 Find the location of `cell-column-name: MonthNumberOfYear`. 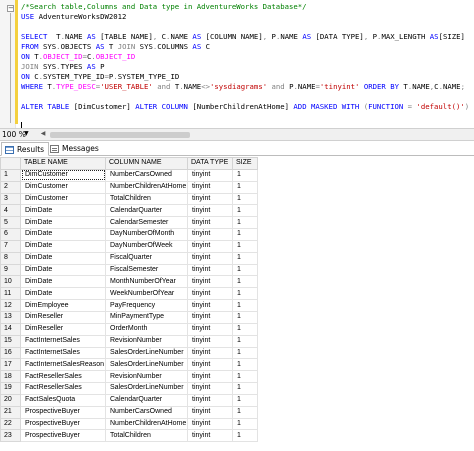

cell-column-name: MonthNumberOfYear is located at coordinates (146, 282).